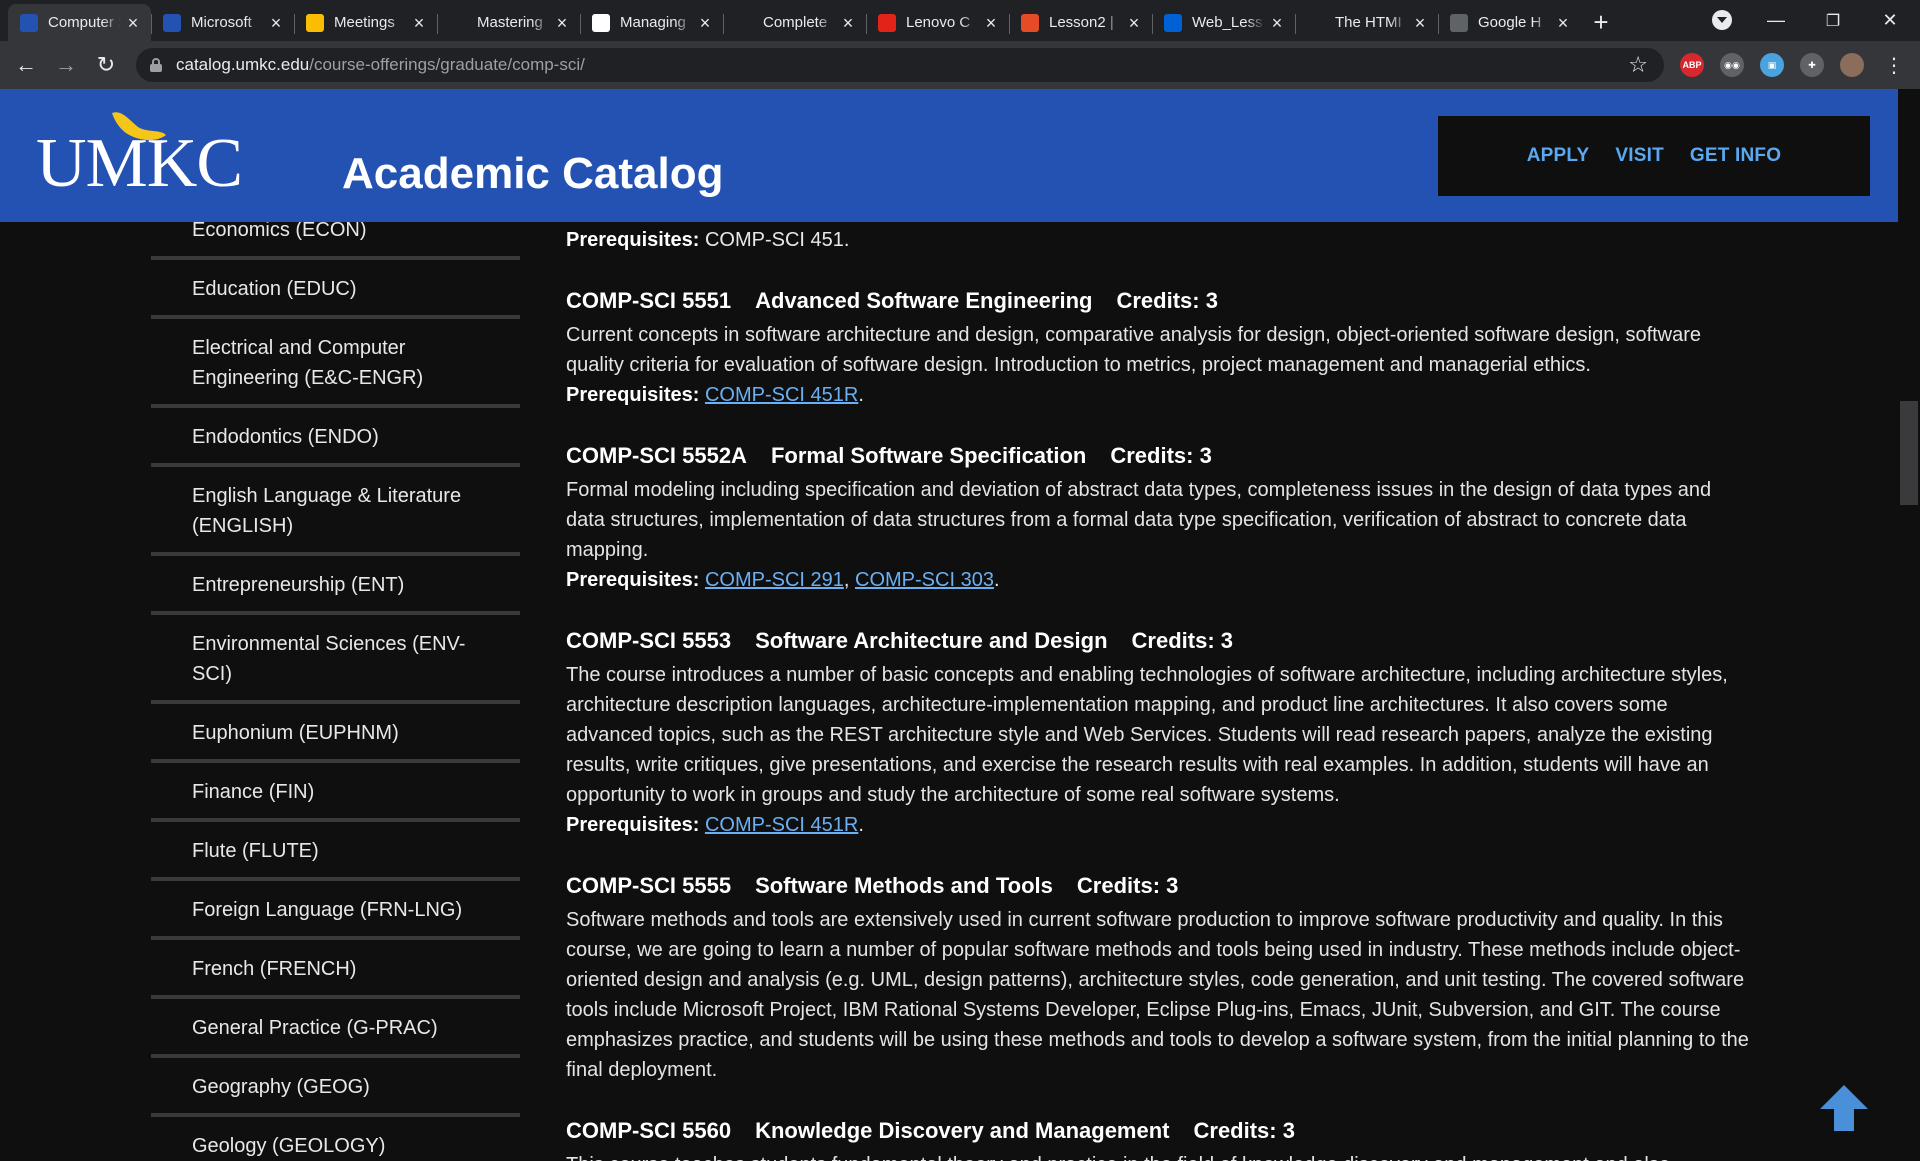 Image resolution: width=1920 pixels, height=1161 pixels. Describe the element at coordinates (1772, 65) in the screenshot. I see `save-icon: ▣` at that location.